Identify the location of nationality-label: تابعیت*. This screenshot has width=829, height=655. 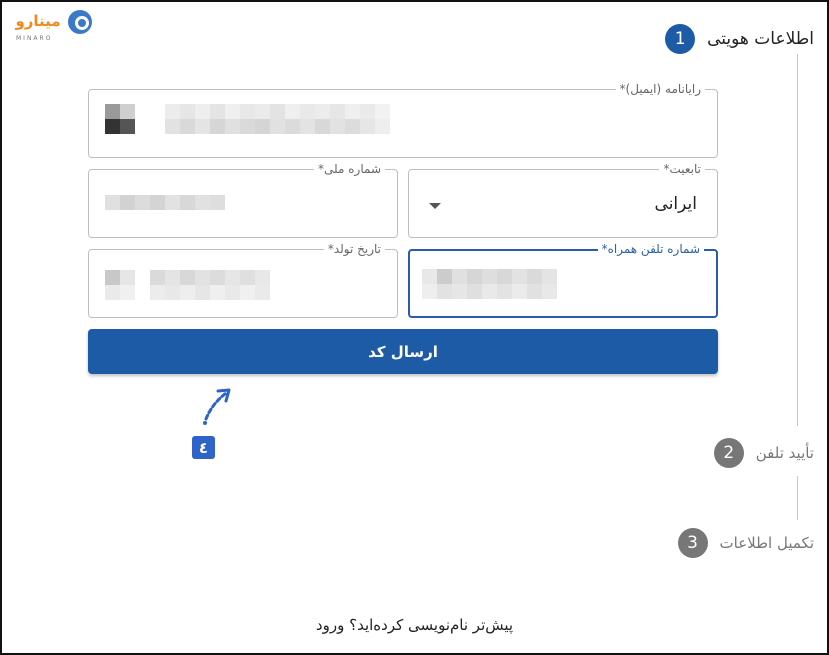
(682, 169).